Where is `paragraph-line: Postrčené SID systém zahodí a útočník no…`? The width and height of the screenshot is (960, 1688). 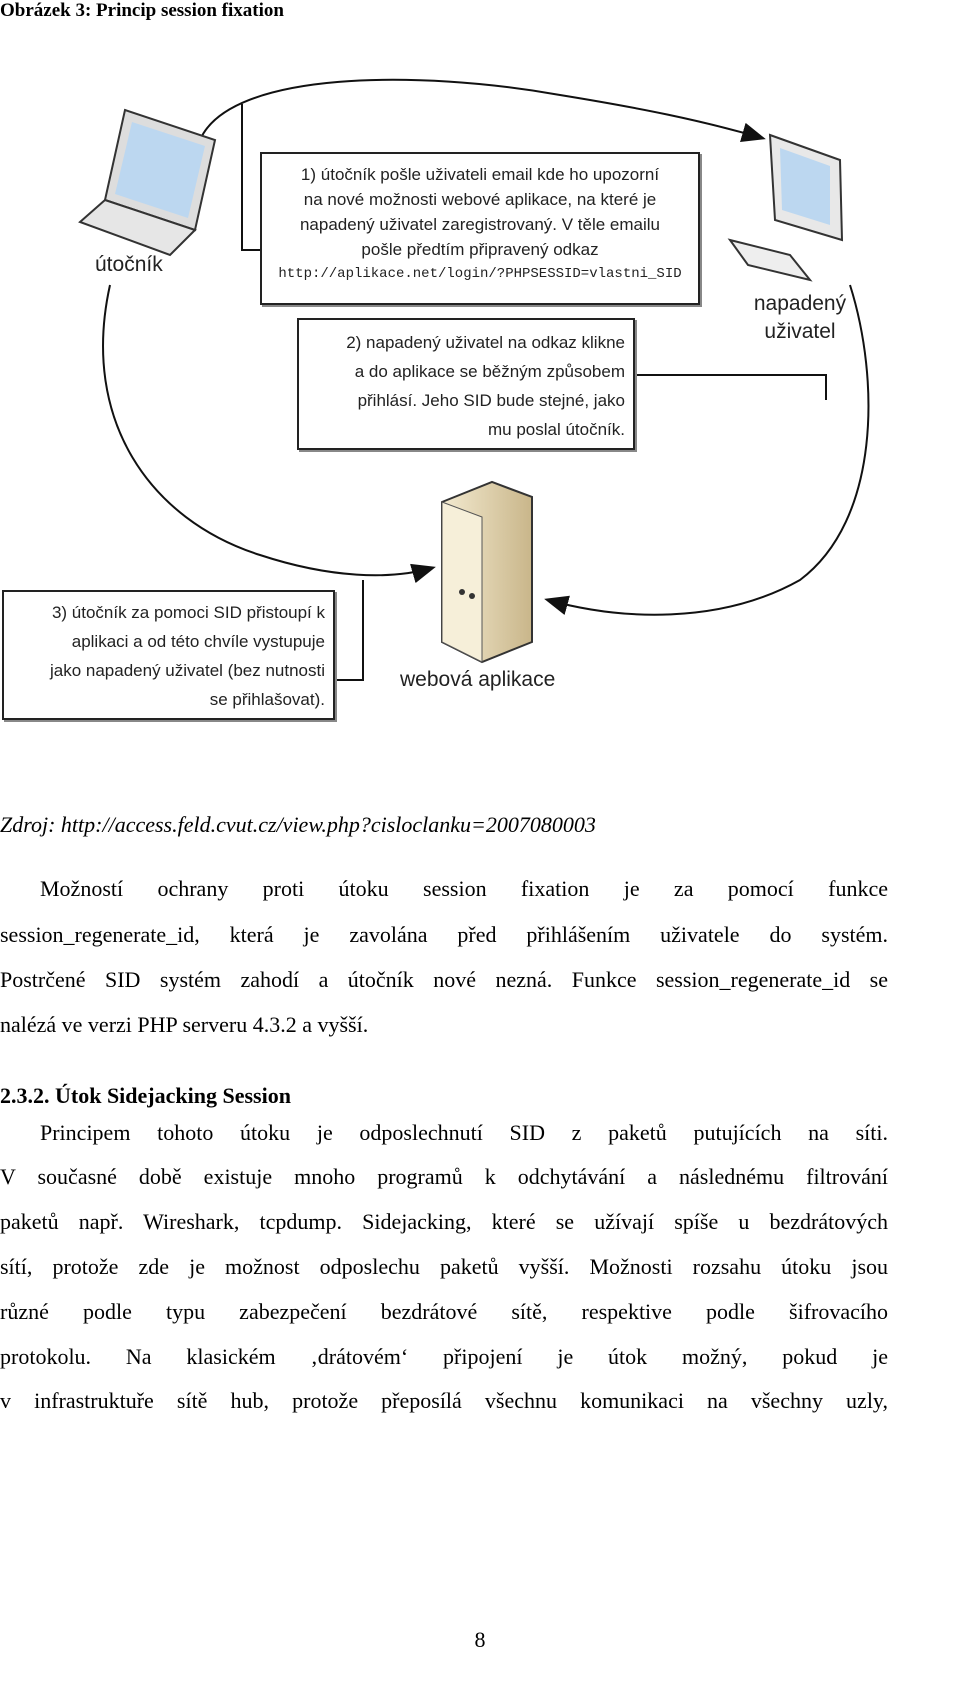
paragraph-line: Postrčené SID systém zahodí a útočník no… is located at coordinates (444, 979).